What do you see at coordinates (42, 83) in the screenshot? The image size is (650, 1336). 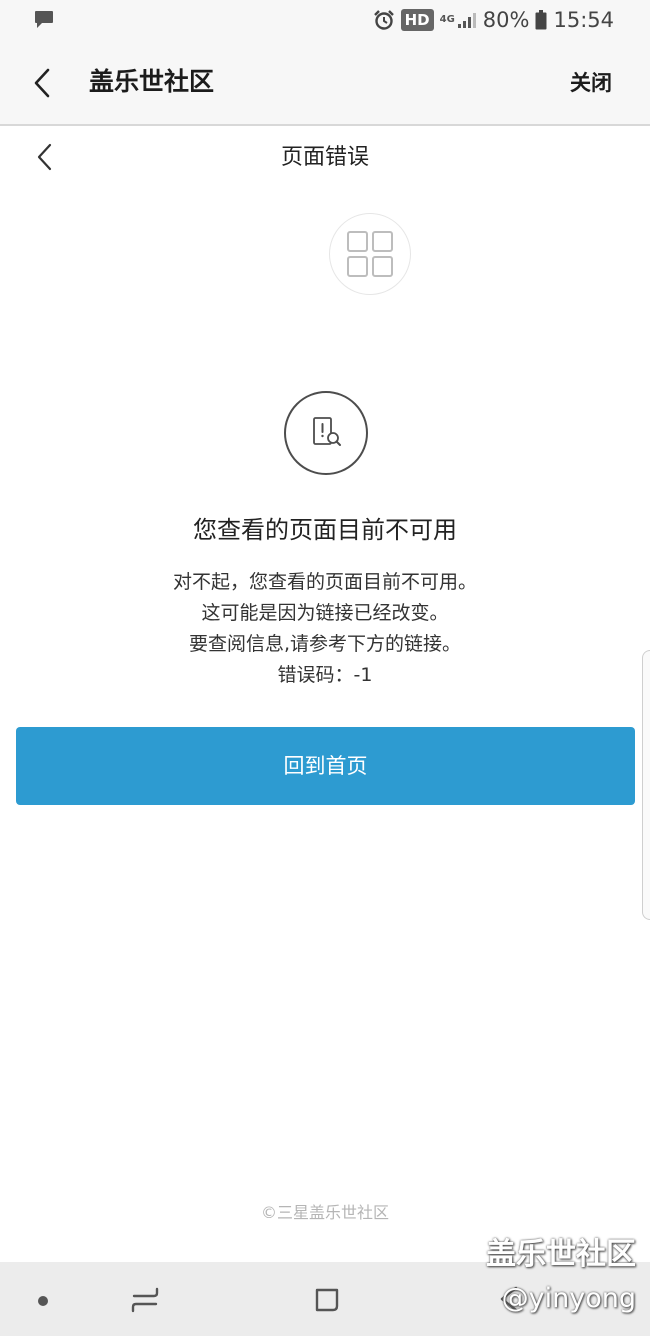 I see `back-button` at bounding box center [42, 83].